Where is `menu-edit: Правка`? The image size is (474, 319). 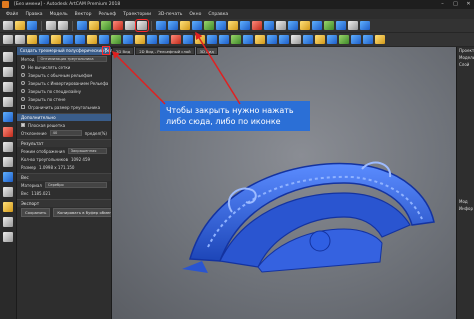 menu-edit: Правка is located at coordinates (33, 14).